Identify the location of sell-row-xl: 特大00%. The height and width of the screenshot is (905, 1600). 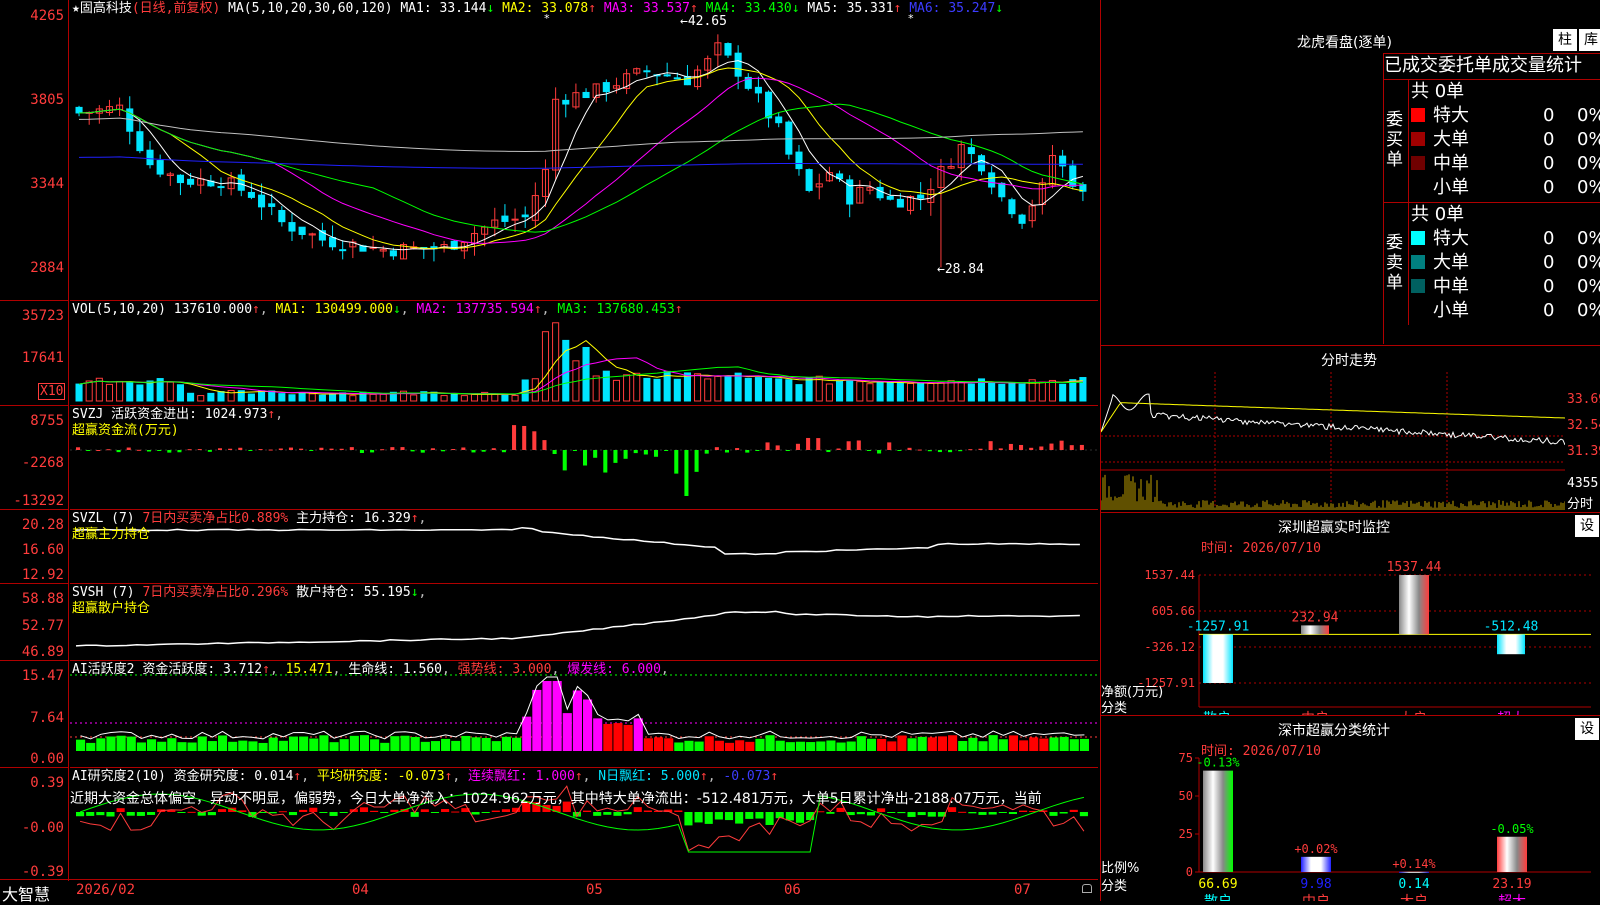
(1505, 239).